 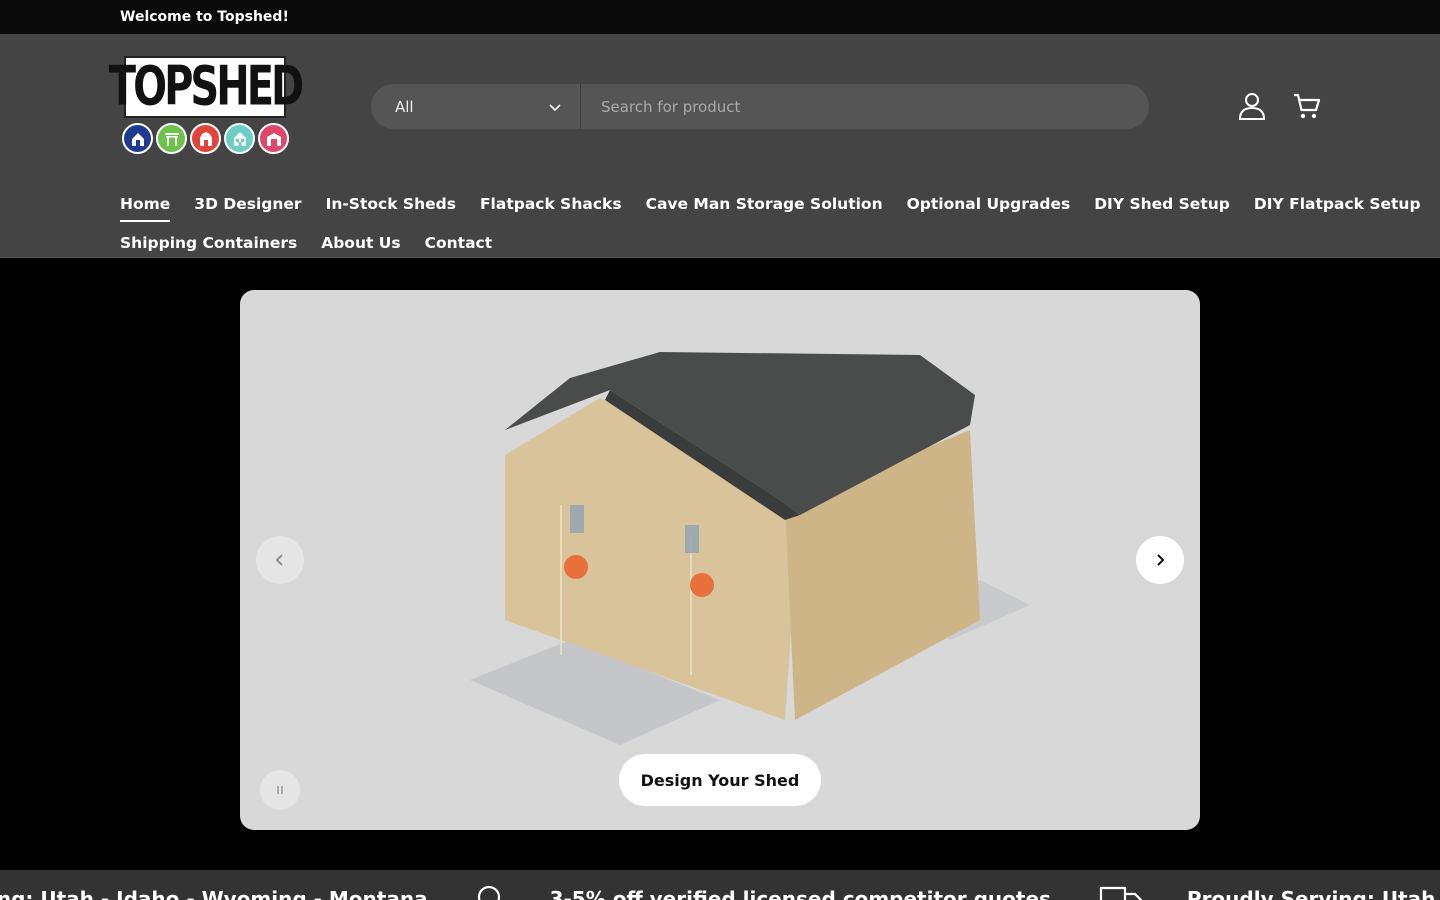 I want to click on slide-next-button, so click(x=1160, y=560).